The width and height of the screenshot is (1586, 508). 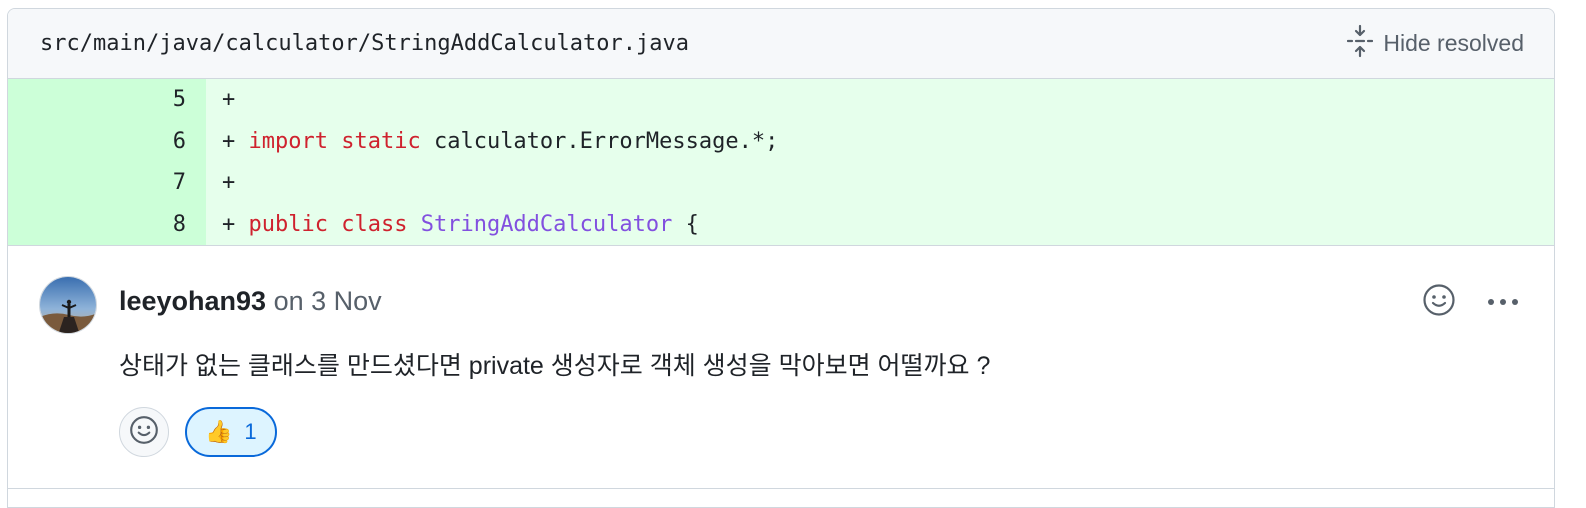 What do you see at coordinates (1453, 43) in the screenshot?
I see `hide-resolved-label: Hide resolved` at bounding box center [1453, 43].